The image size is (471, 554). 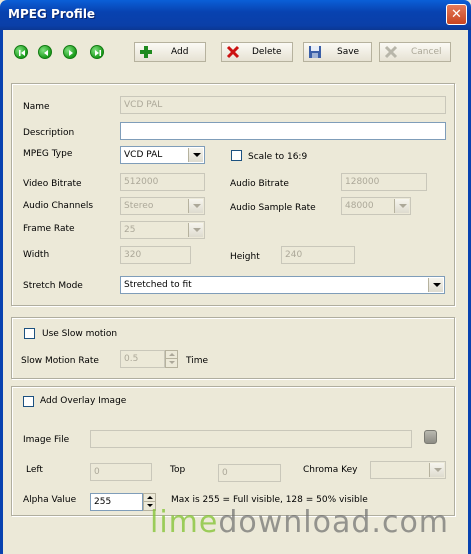 I want to click on last-icon, so click(x=98, y=53).